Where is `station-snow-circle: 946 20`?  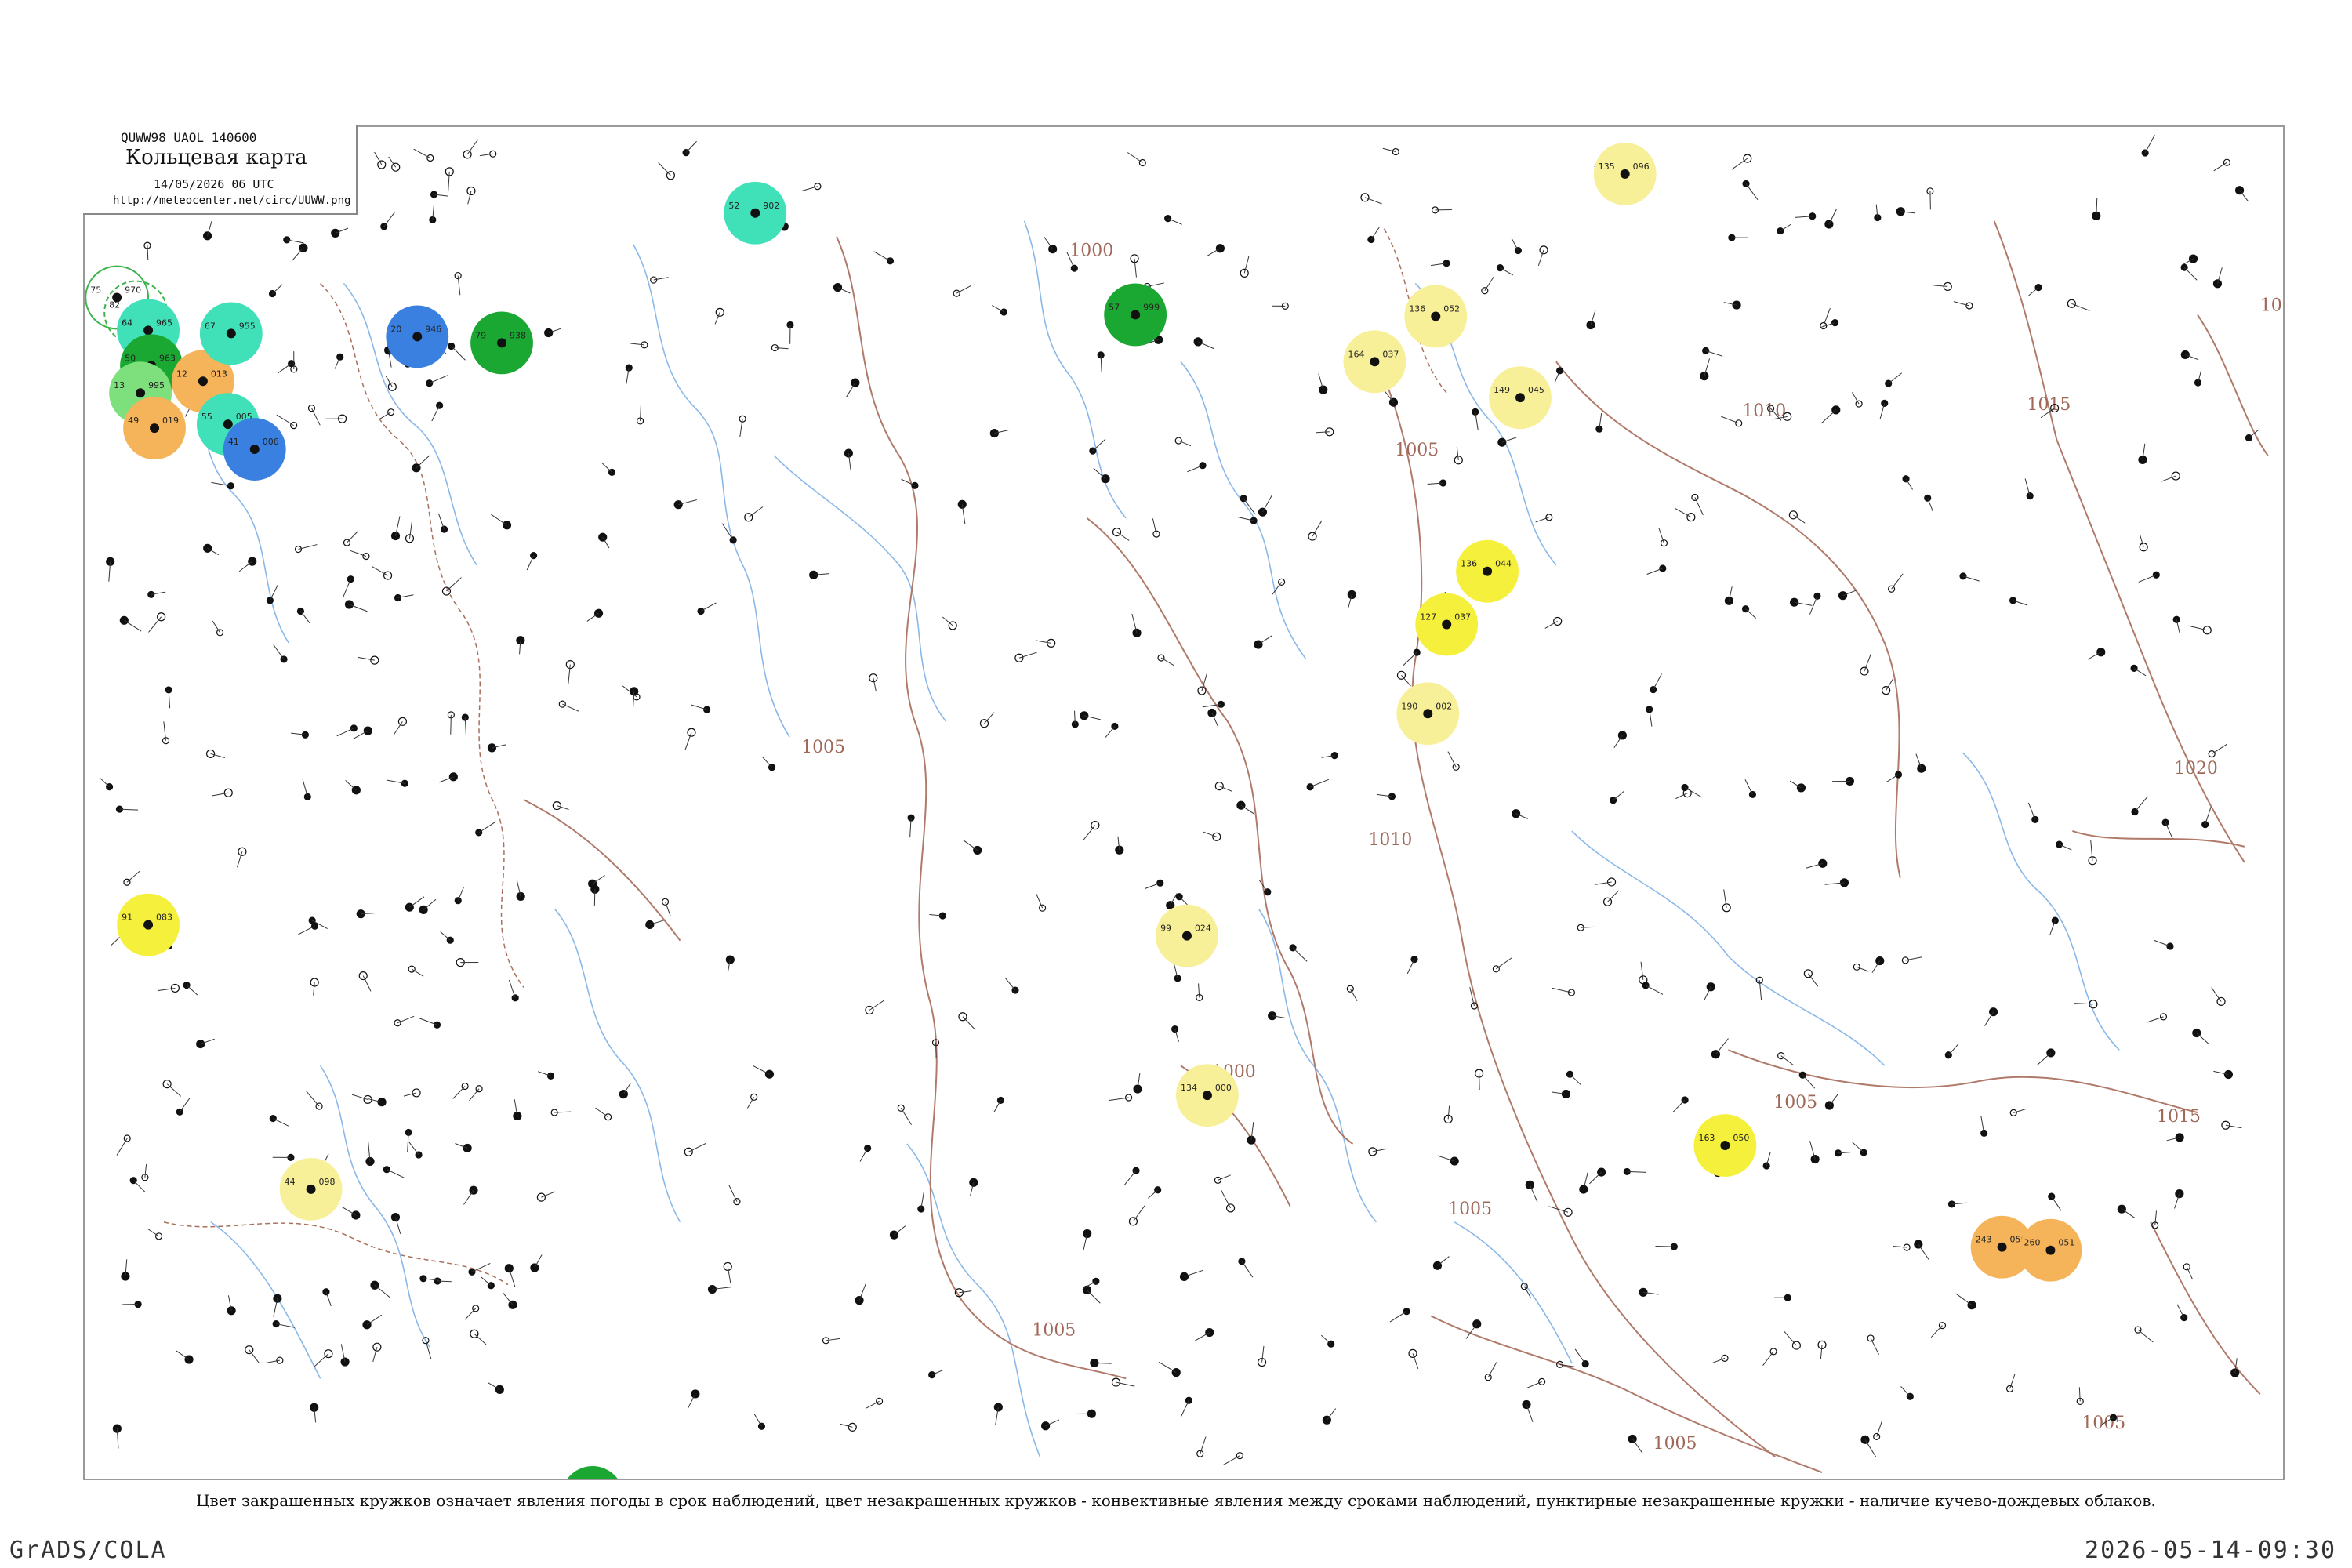
station-snow-circle: 946 20 is located at coordinates (417, 336).